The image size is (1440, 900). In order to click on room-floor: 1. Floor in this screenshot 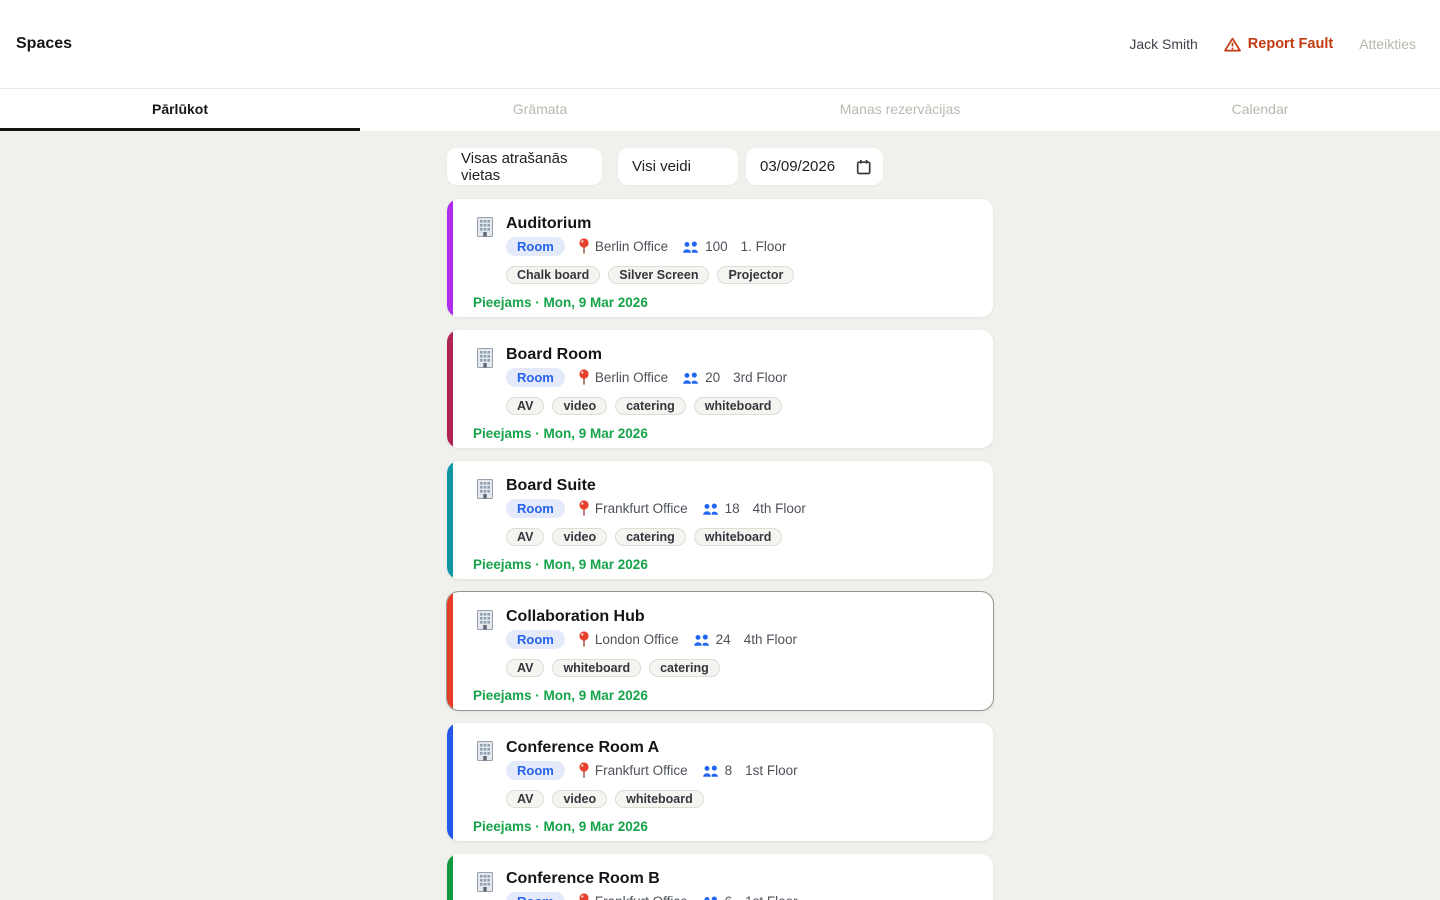, I will do `click(763, 246)`.